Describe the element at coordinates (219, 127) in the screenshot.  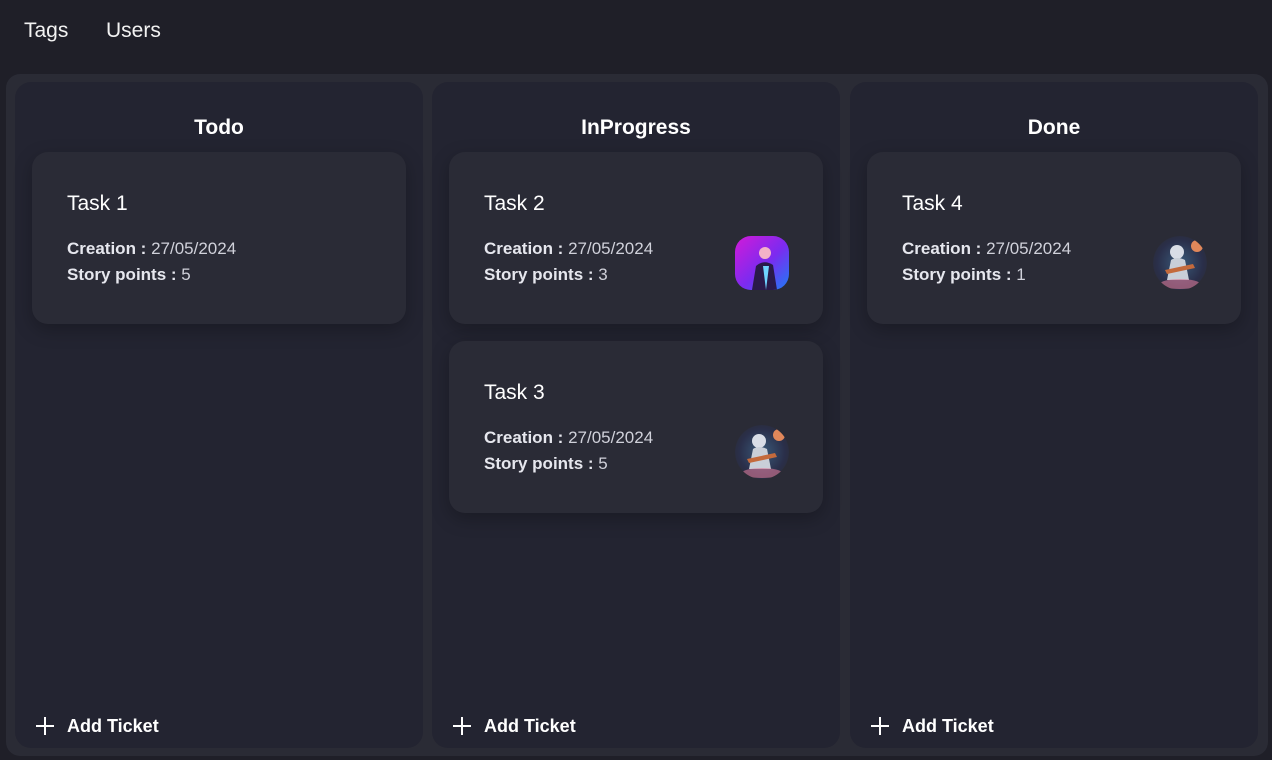
I see `column-title: Todo` at that location.